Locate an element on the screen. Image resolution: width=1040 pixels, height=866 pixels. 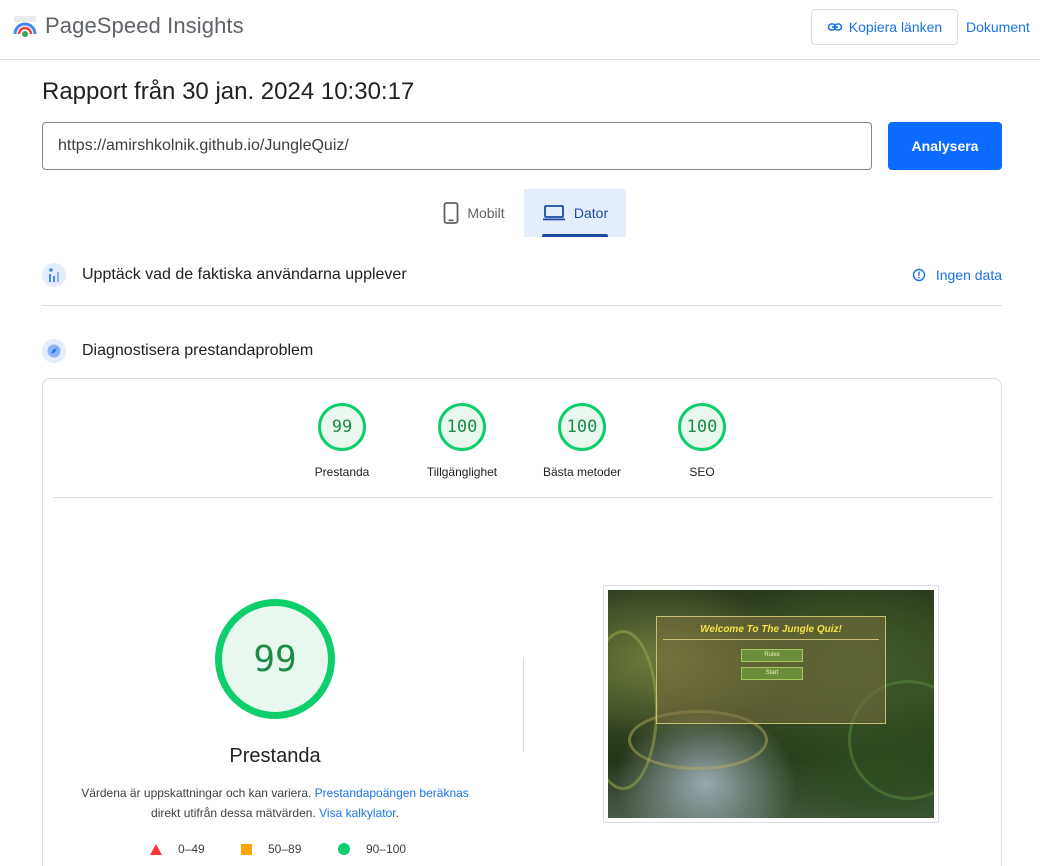
section-divider is located at coordinates (522, 305).